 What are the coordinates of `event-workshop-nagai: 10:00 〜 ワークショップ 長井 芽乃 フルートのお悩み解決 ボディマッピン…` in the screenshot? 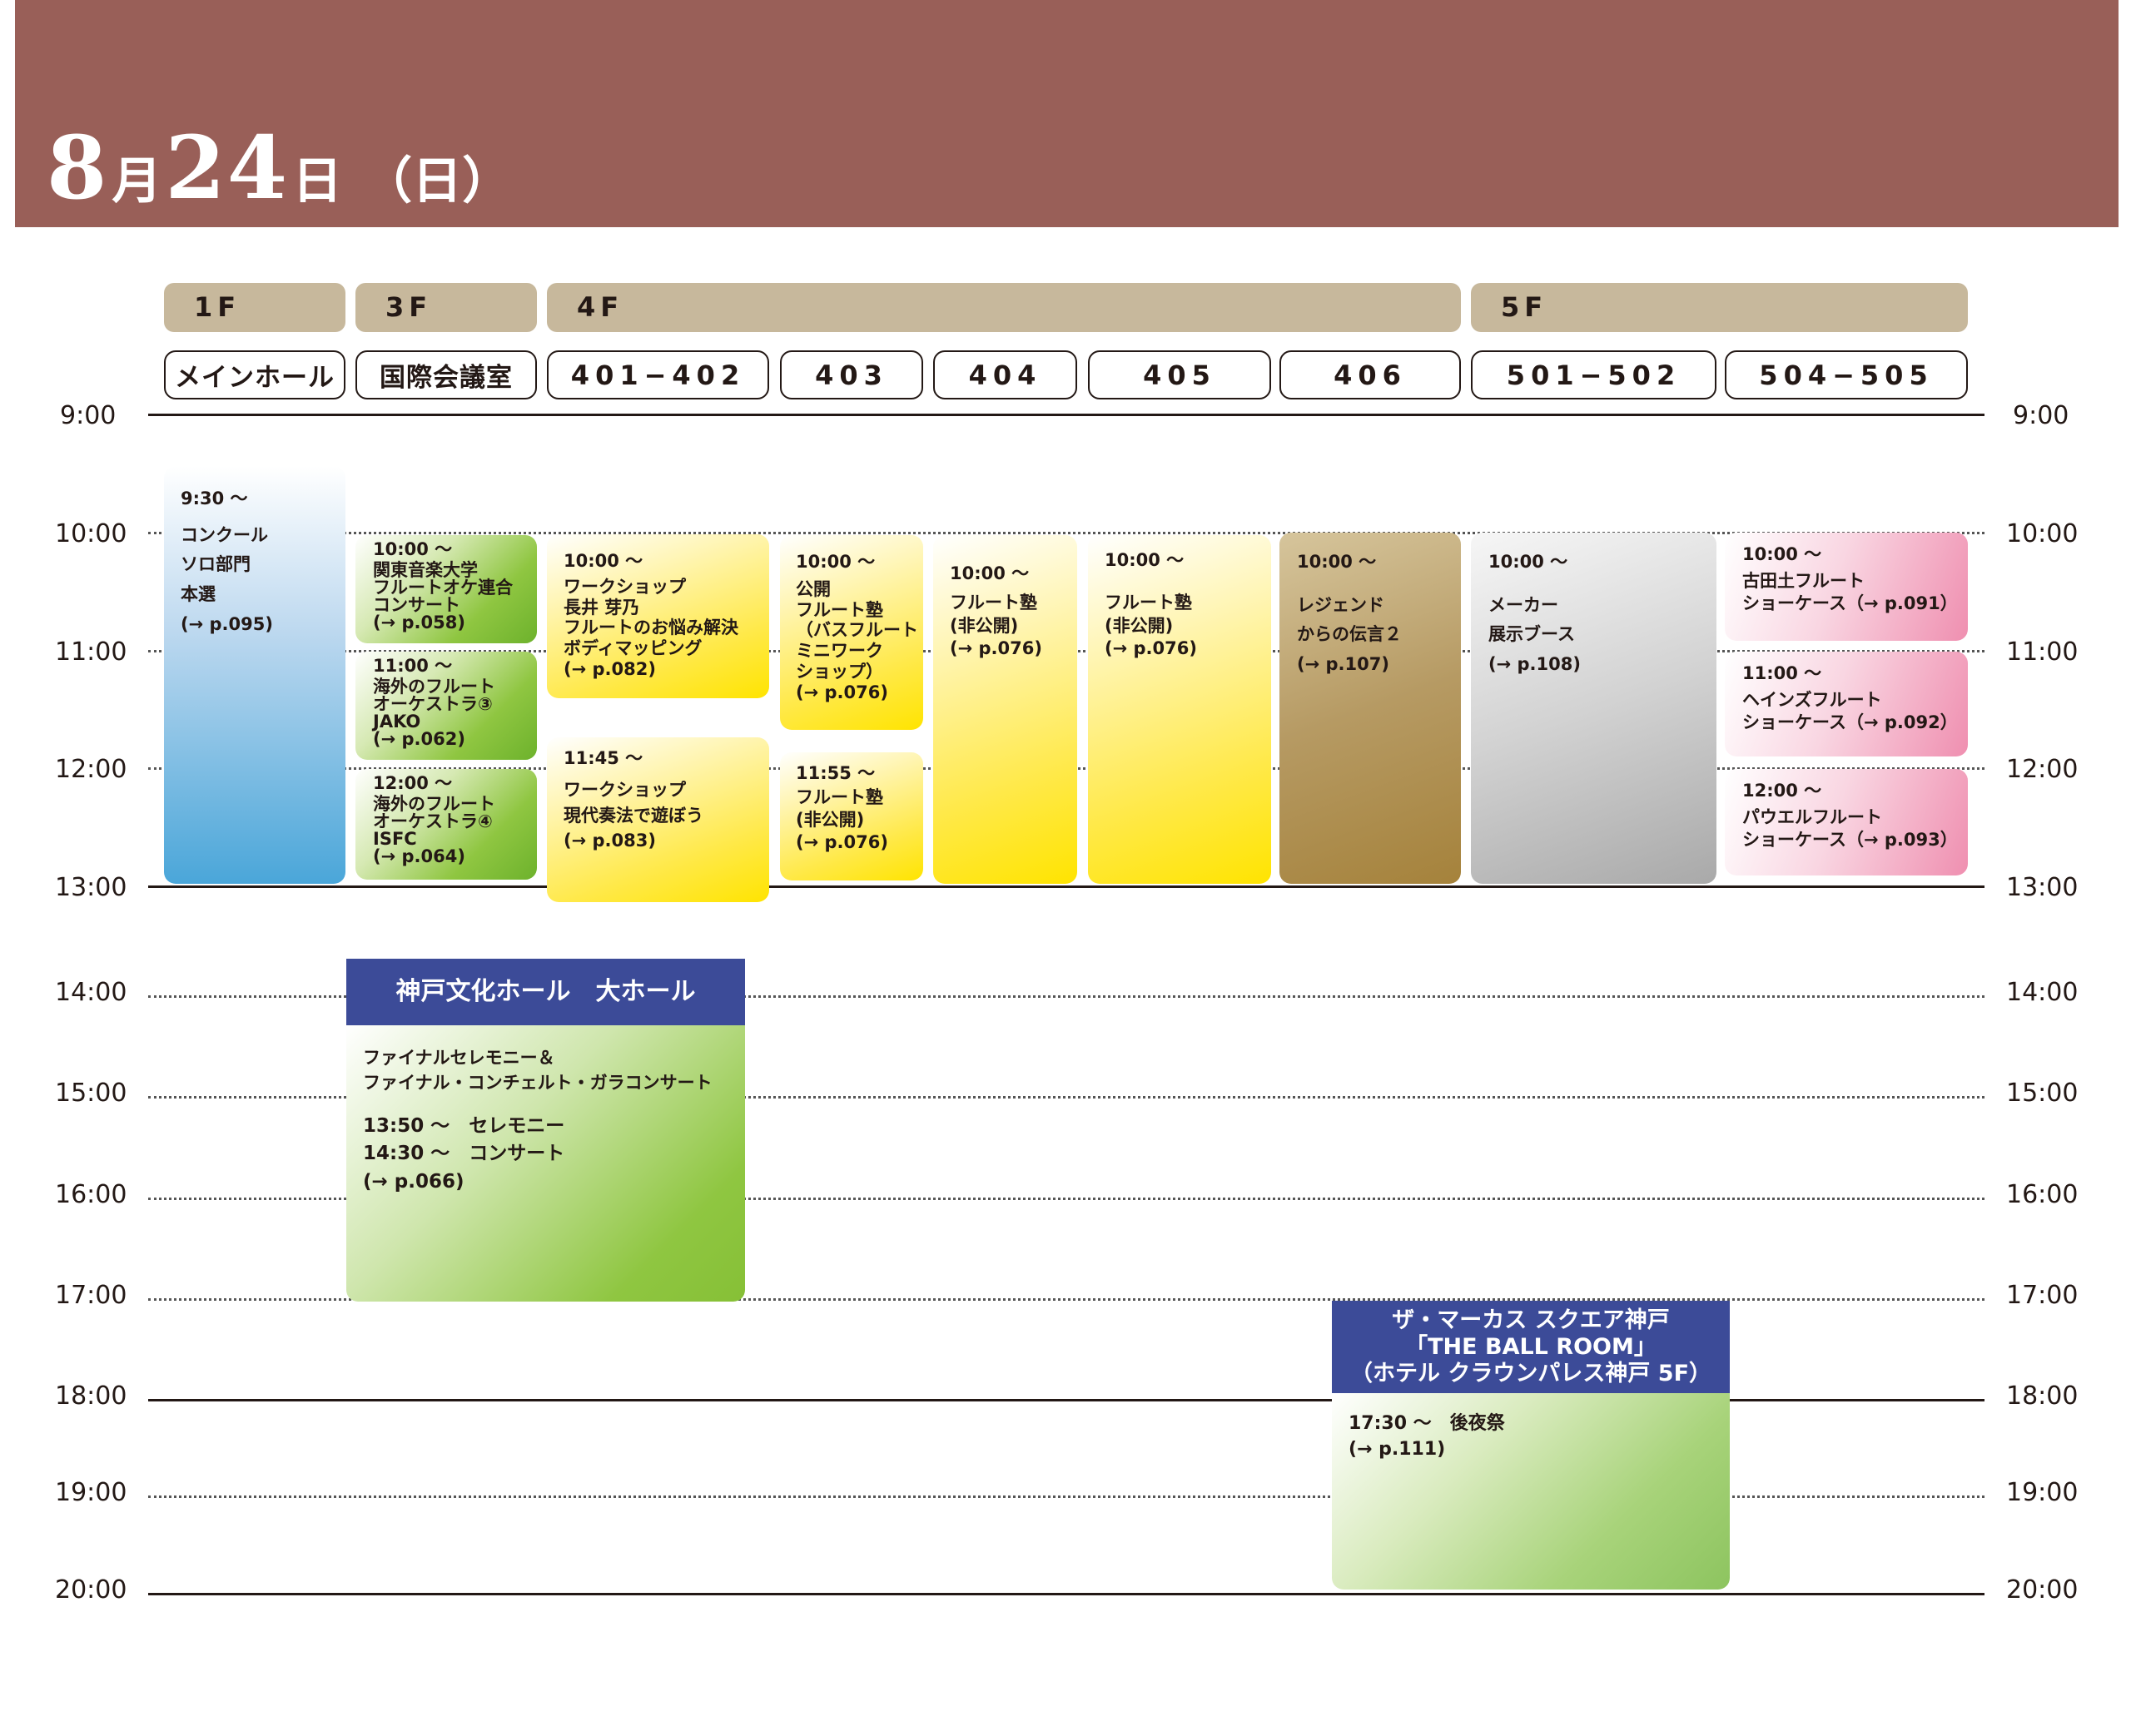 It's located at (658, 616).